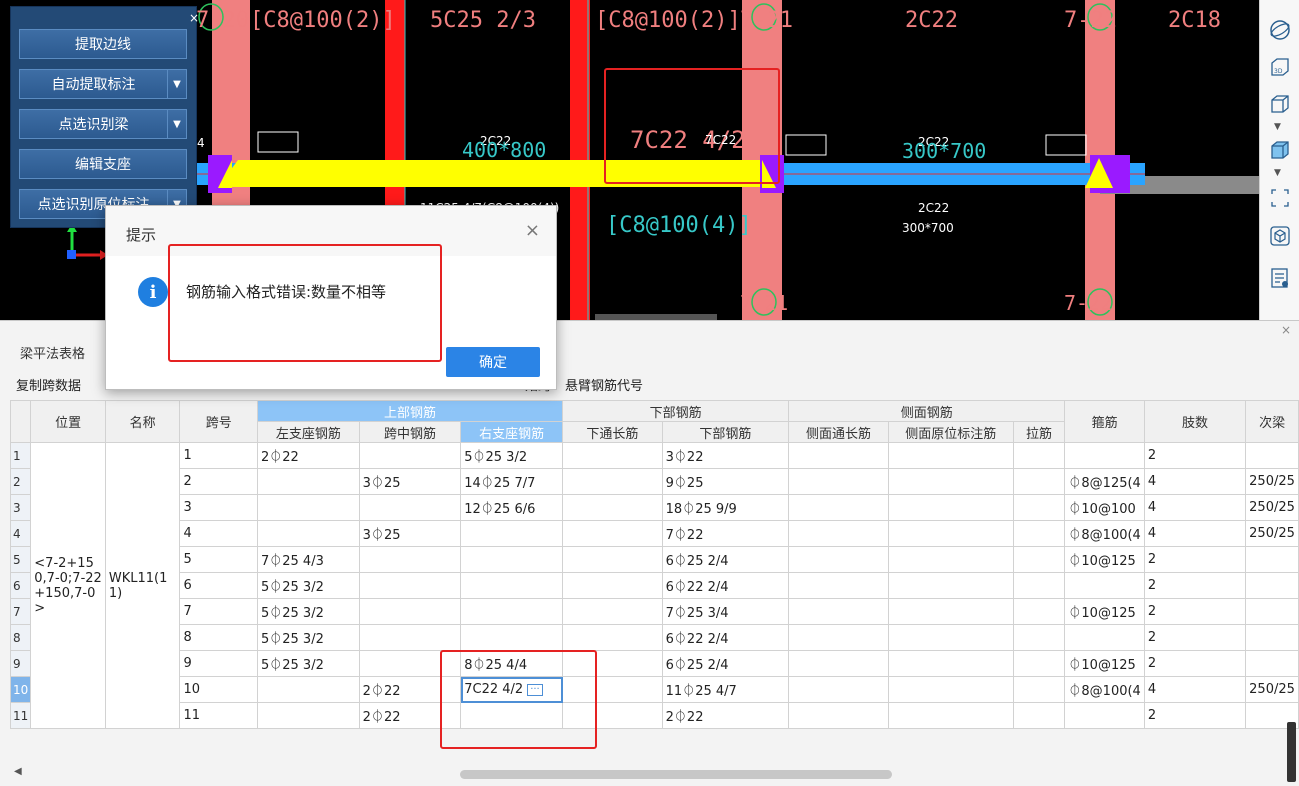 The height and width of the screenshot is (786, 1299). I want to click on close-icon: ×, so click(532, 230).